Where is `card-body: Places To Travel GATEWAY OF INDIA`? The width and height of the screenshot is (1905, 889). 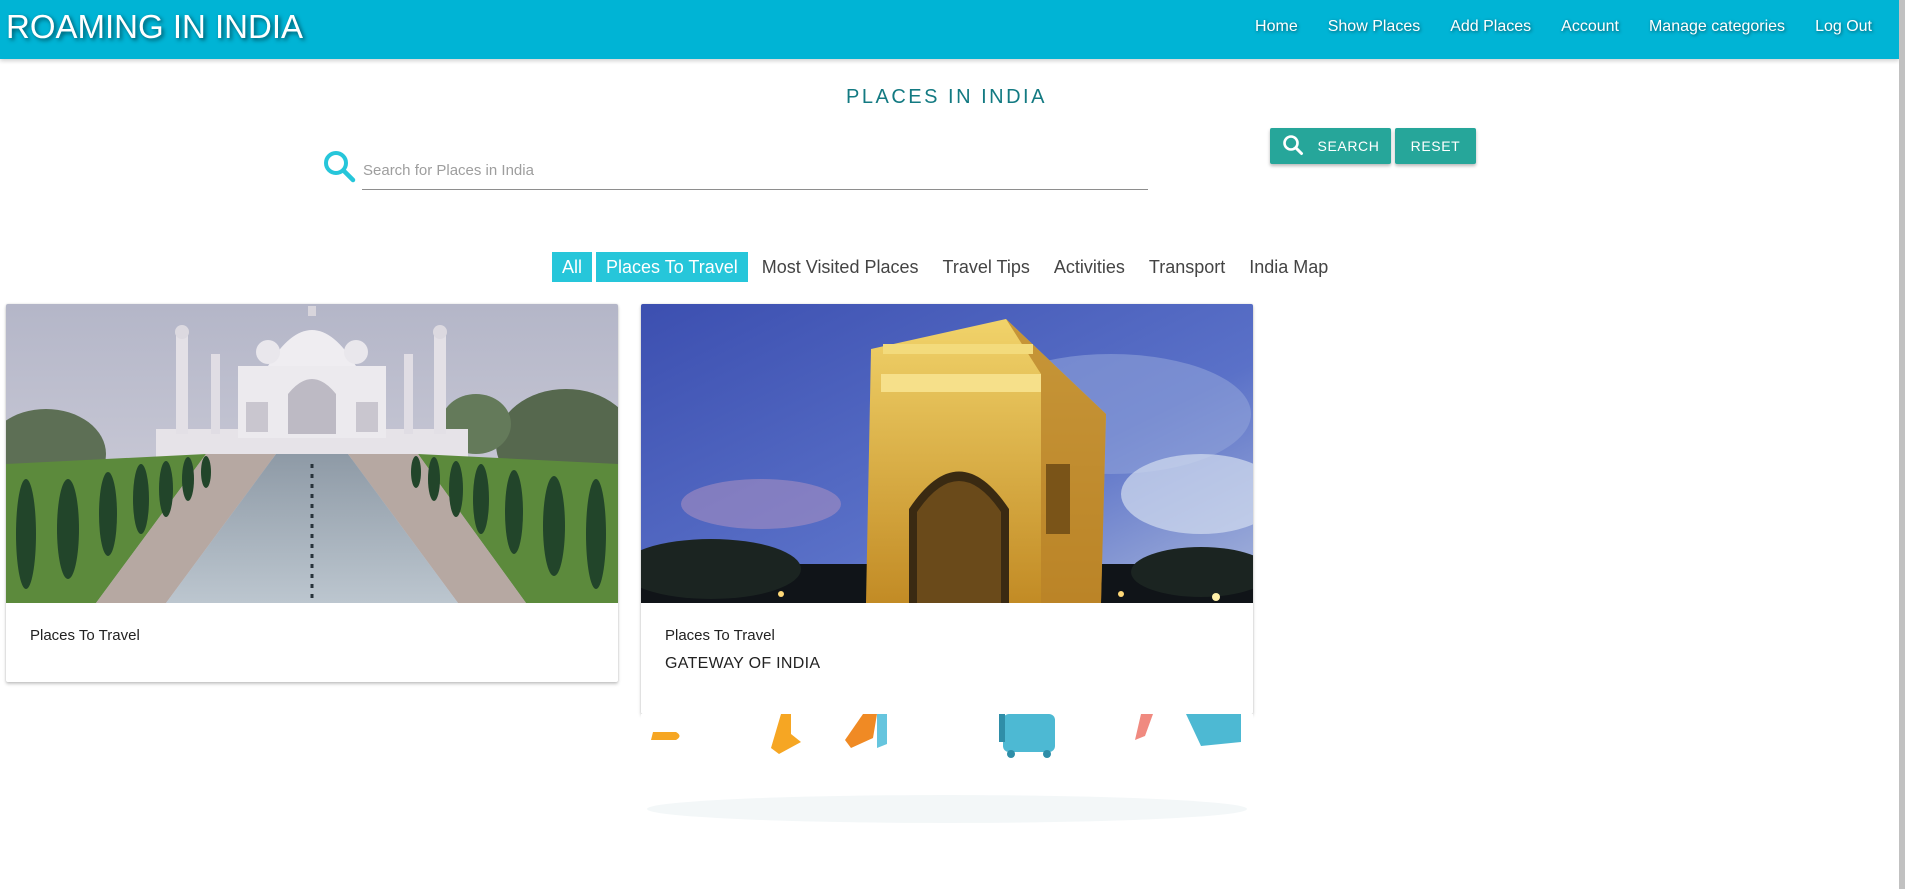 card-body: Places To Travel GATEWAY OF INDIA is located at coordinates (947, 638).